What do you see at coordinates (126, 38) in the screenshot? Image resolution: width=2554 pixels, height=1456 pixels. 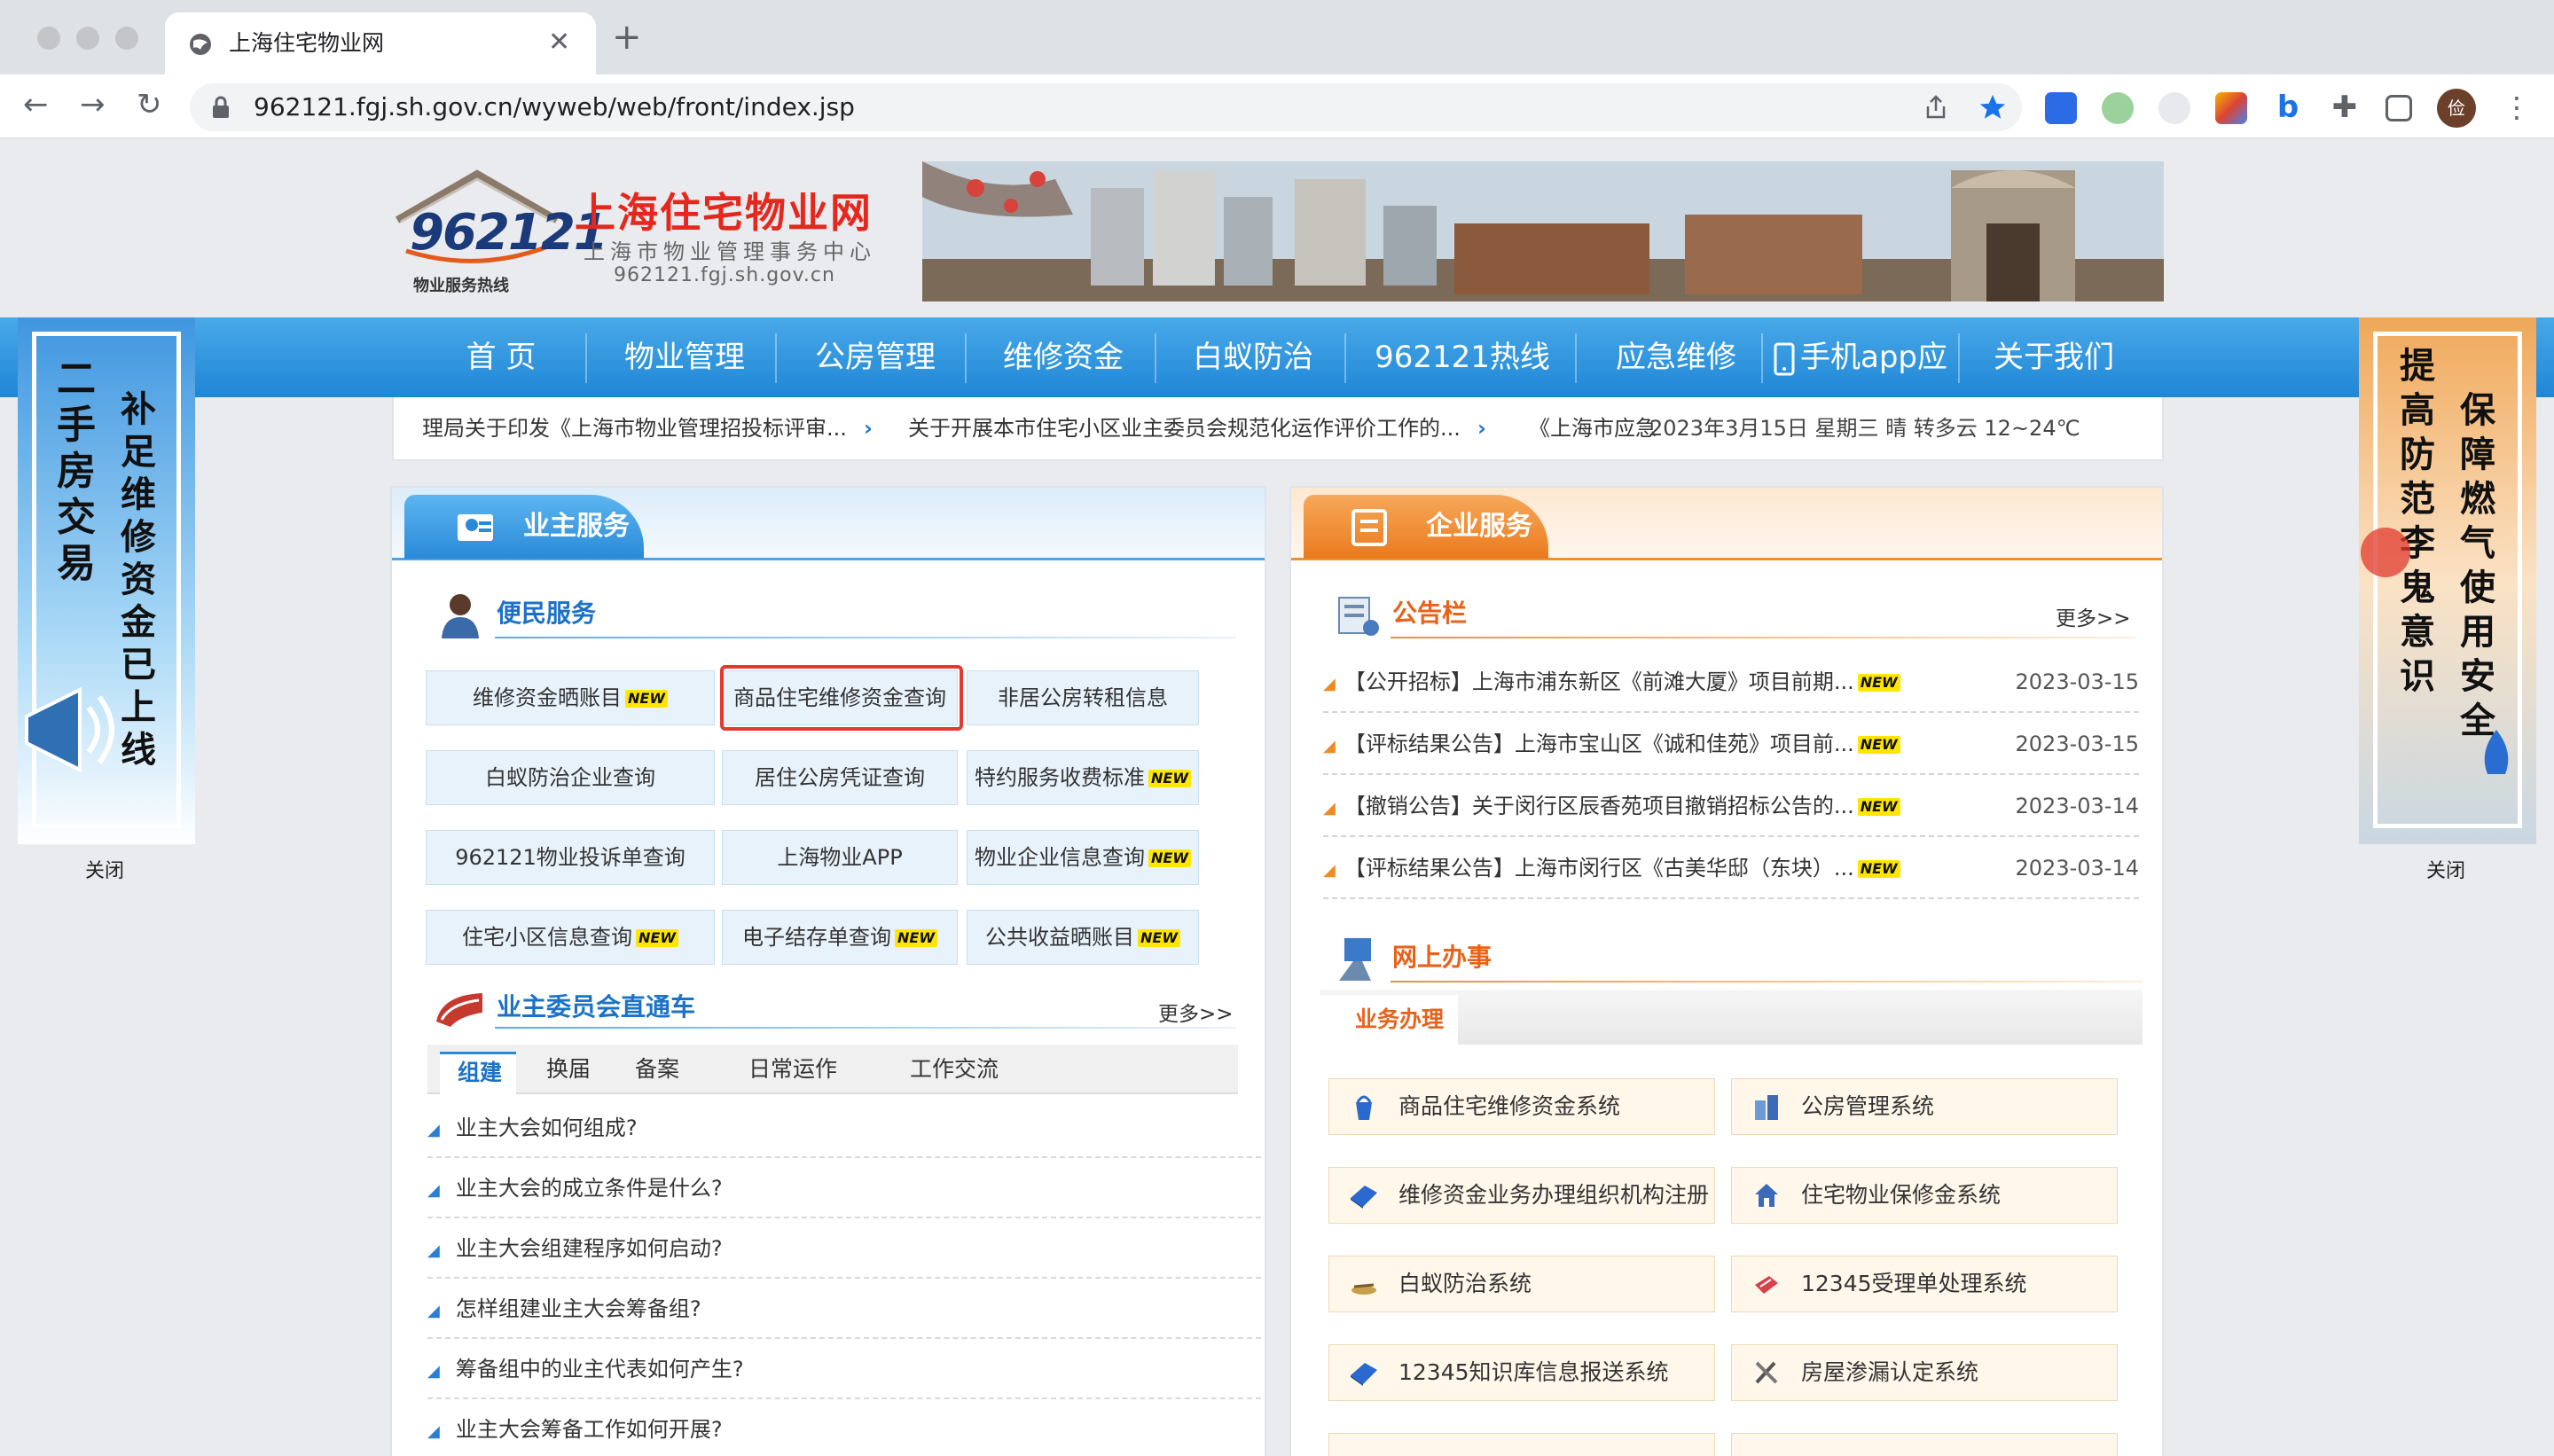 I see `window-zoom-dot` at bounding box center [126, 38].